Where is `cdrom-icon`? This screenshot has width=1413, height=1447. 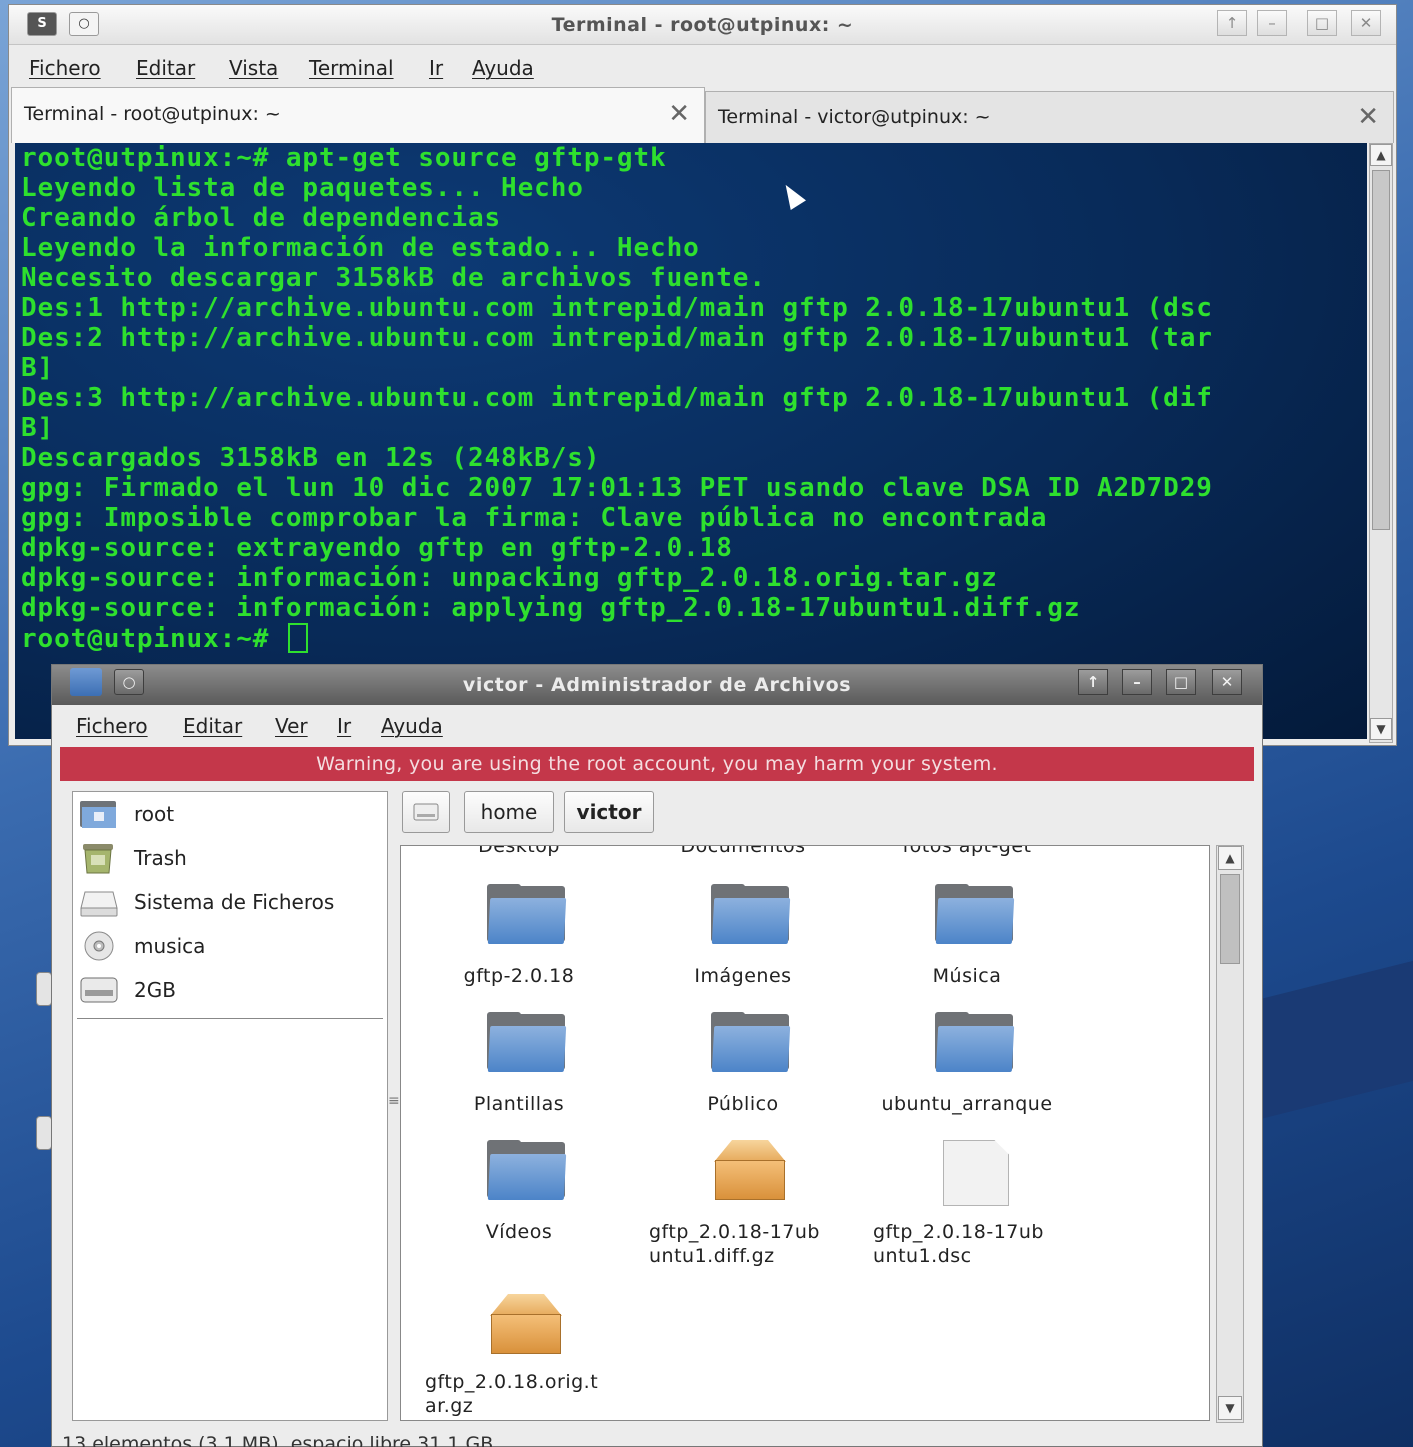
cdrom-icon is located at coordinates (99, 946).